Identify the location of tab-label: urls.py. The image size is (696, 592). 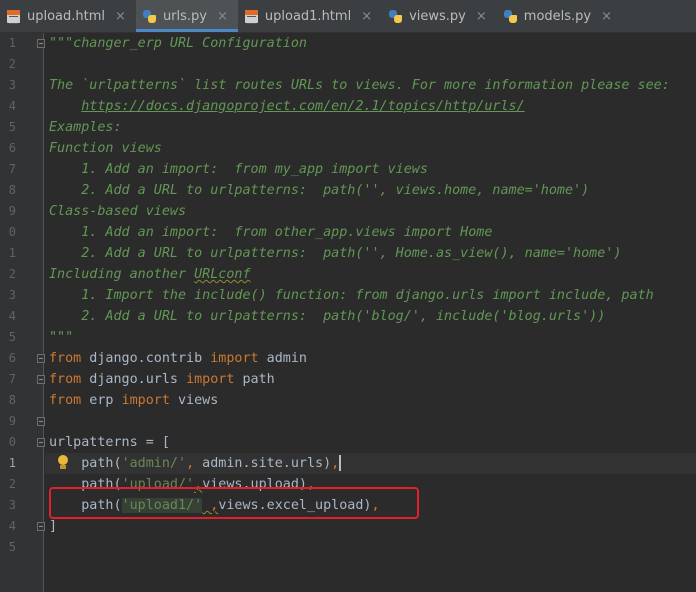
(184, 16).